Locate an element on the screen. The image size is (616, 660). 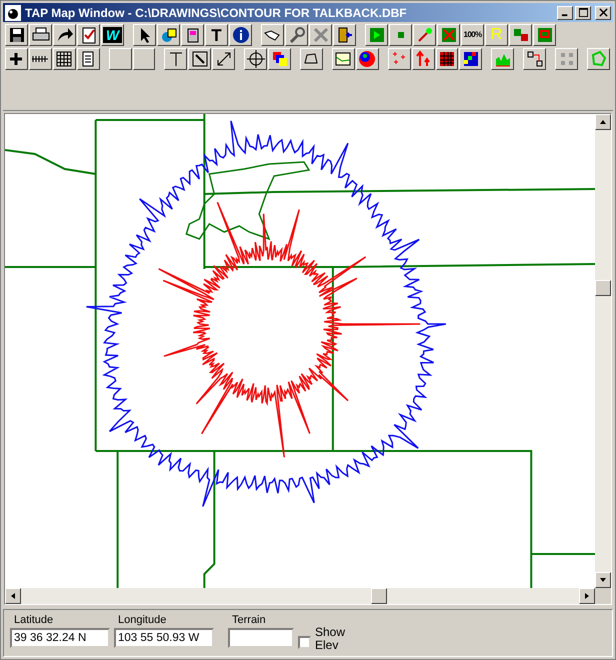
input-field: 39 36 32.24 N is located at coordinates (60, 638).